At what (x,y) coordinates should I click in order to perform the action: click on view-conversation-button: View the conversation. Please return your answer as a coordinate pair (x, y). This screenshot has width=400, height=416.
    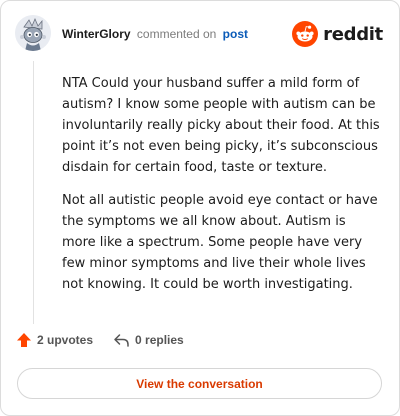
    Looking at the image, I should click on (199, 383).